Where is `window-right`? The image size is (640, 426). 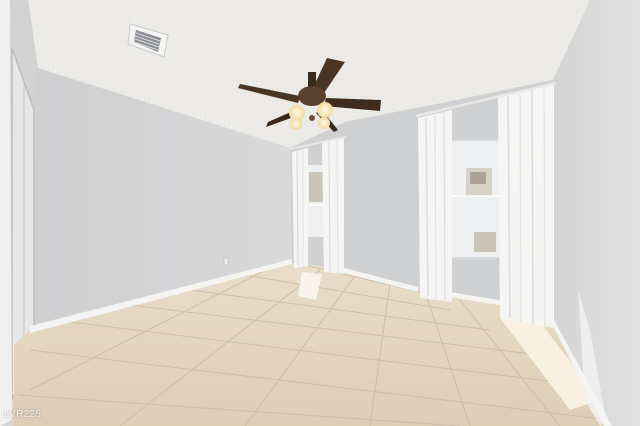 window-right is located at coordinates (475, 199).